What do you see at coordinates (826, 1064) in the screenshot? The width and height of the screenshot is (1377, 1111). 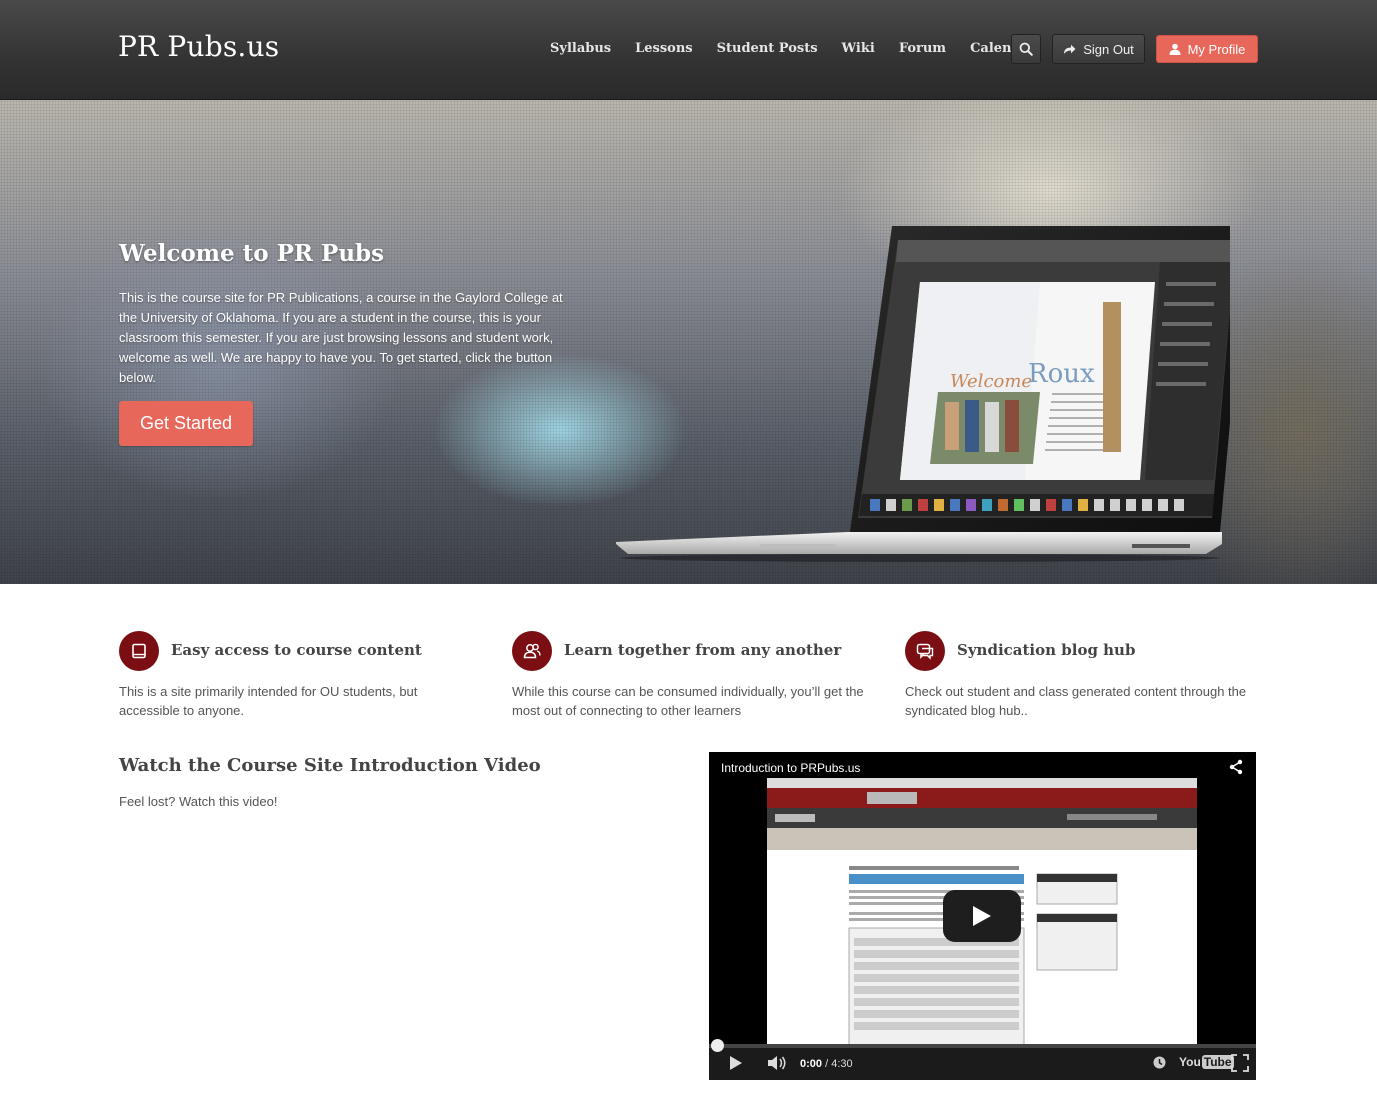 I see `time-display: 0:00 / 4:30` at bounding box center [826, 1064].